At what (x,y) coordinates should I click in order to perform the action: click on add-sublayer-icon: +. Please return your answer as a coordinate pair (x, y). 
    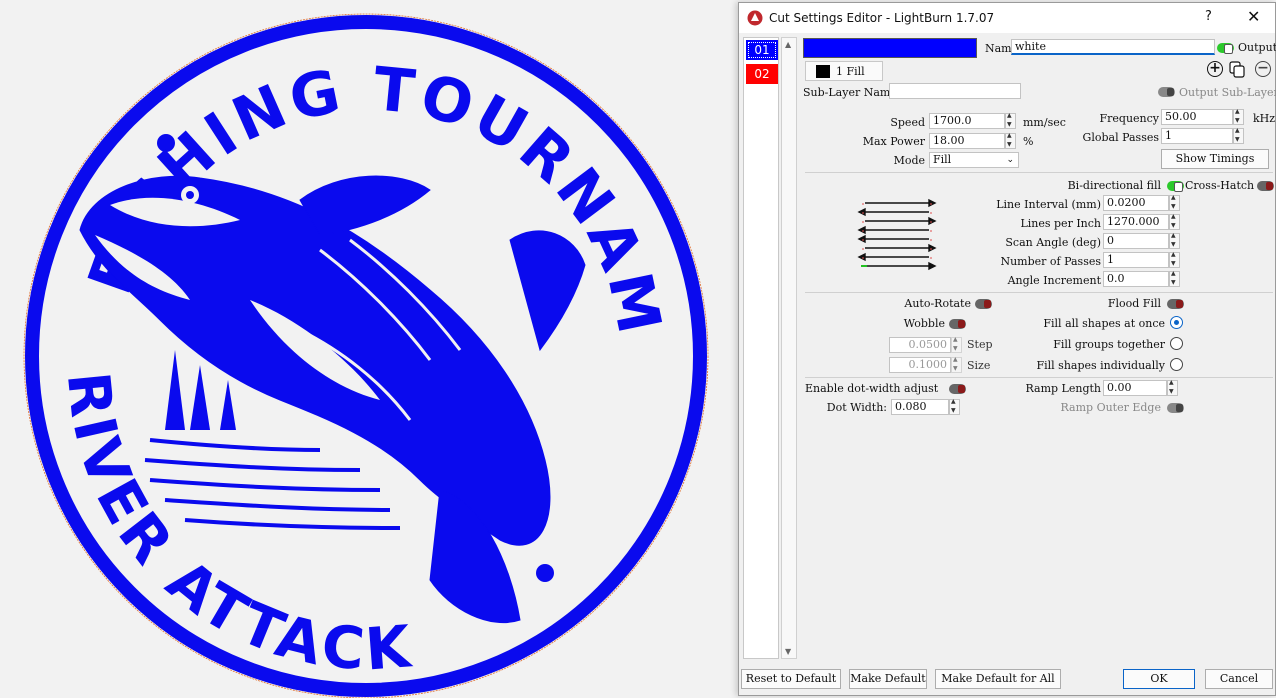
    Looking at the image, I should click on (1215, 69).